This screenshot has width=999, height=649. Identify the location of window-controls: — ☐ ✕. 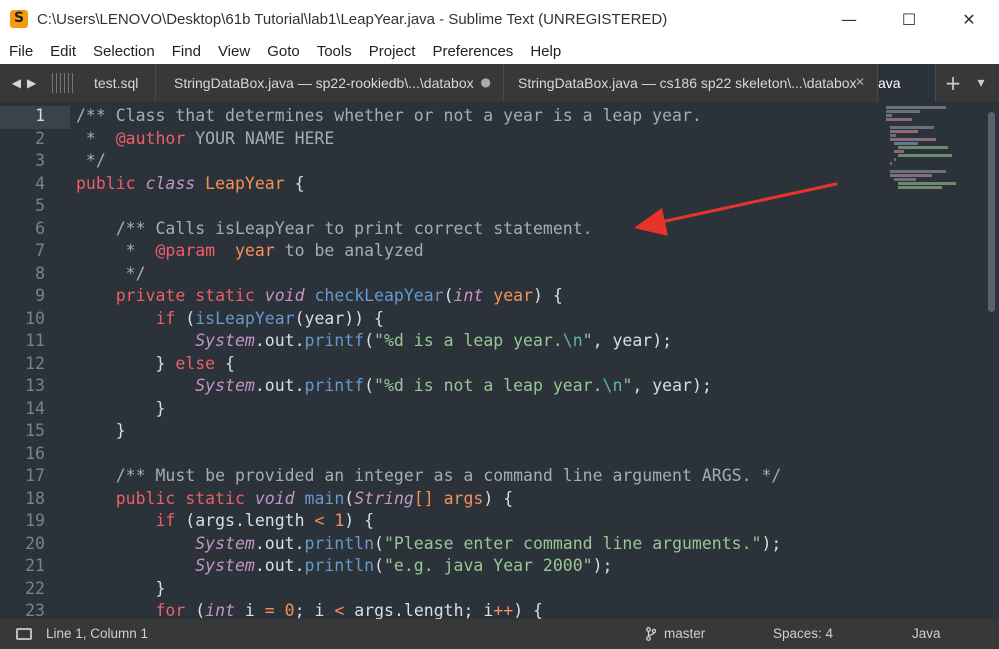
(909, 19).